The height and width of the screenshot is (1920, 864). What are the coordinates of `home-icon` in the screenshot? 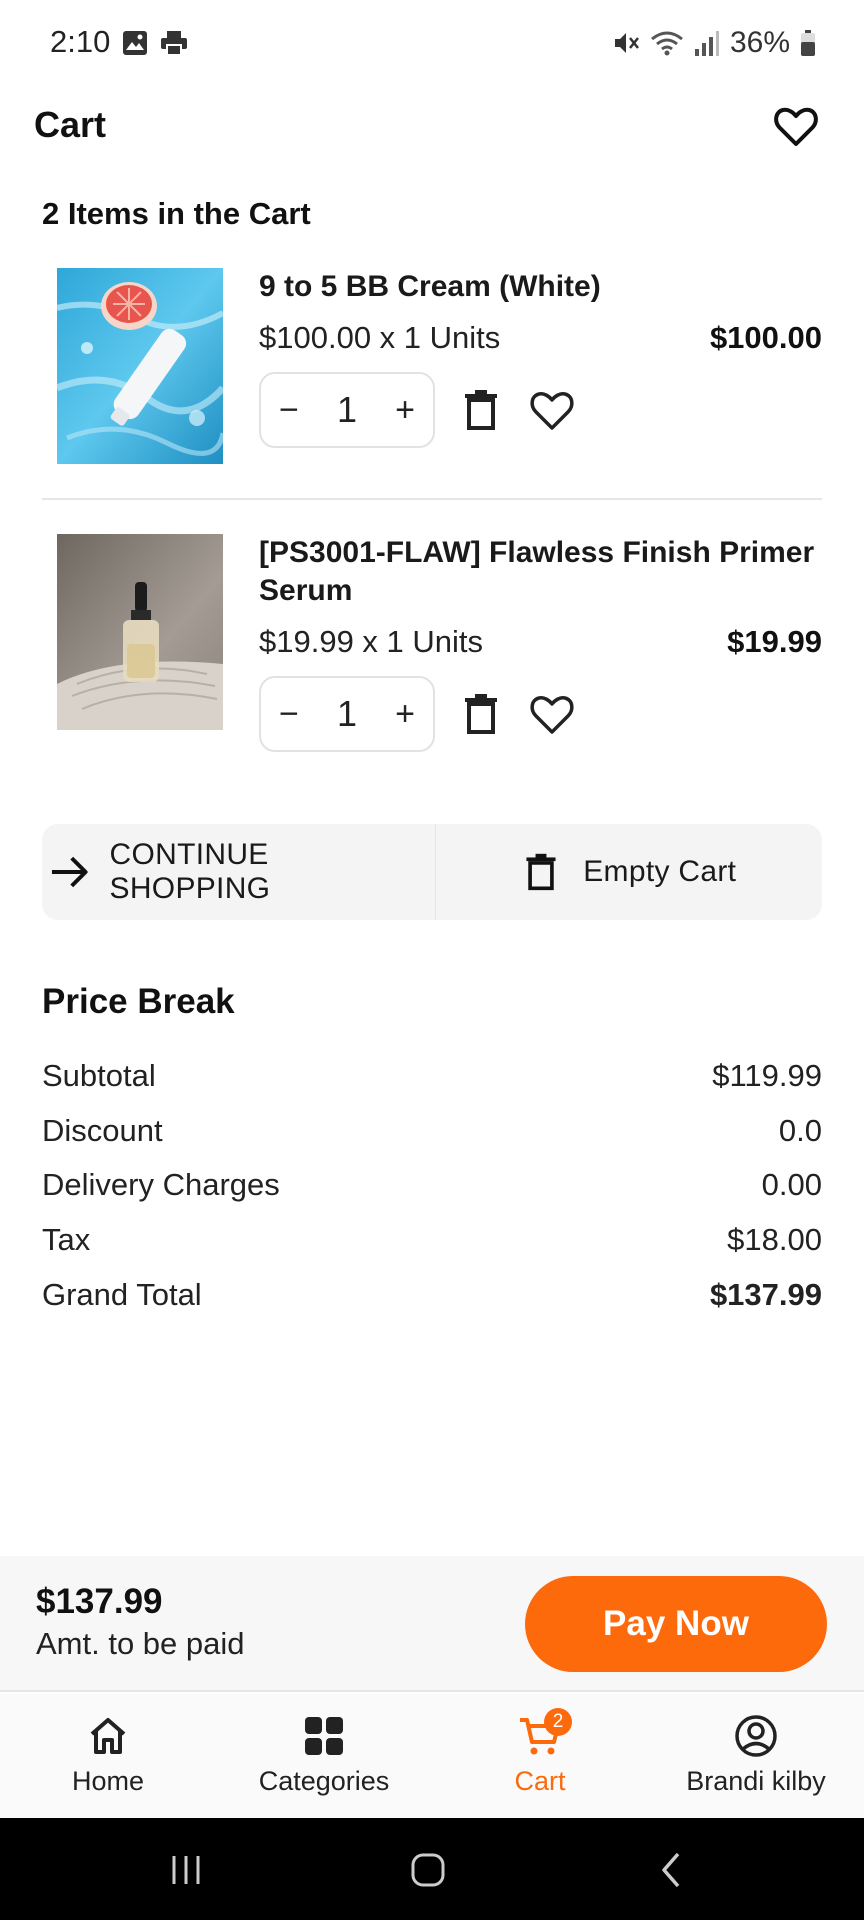 It's located at (108, 1736).